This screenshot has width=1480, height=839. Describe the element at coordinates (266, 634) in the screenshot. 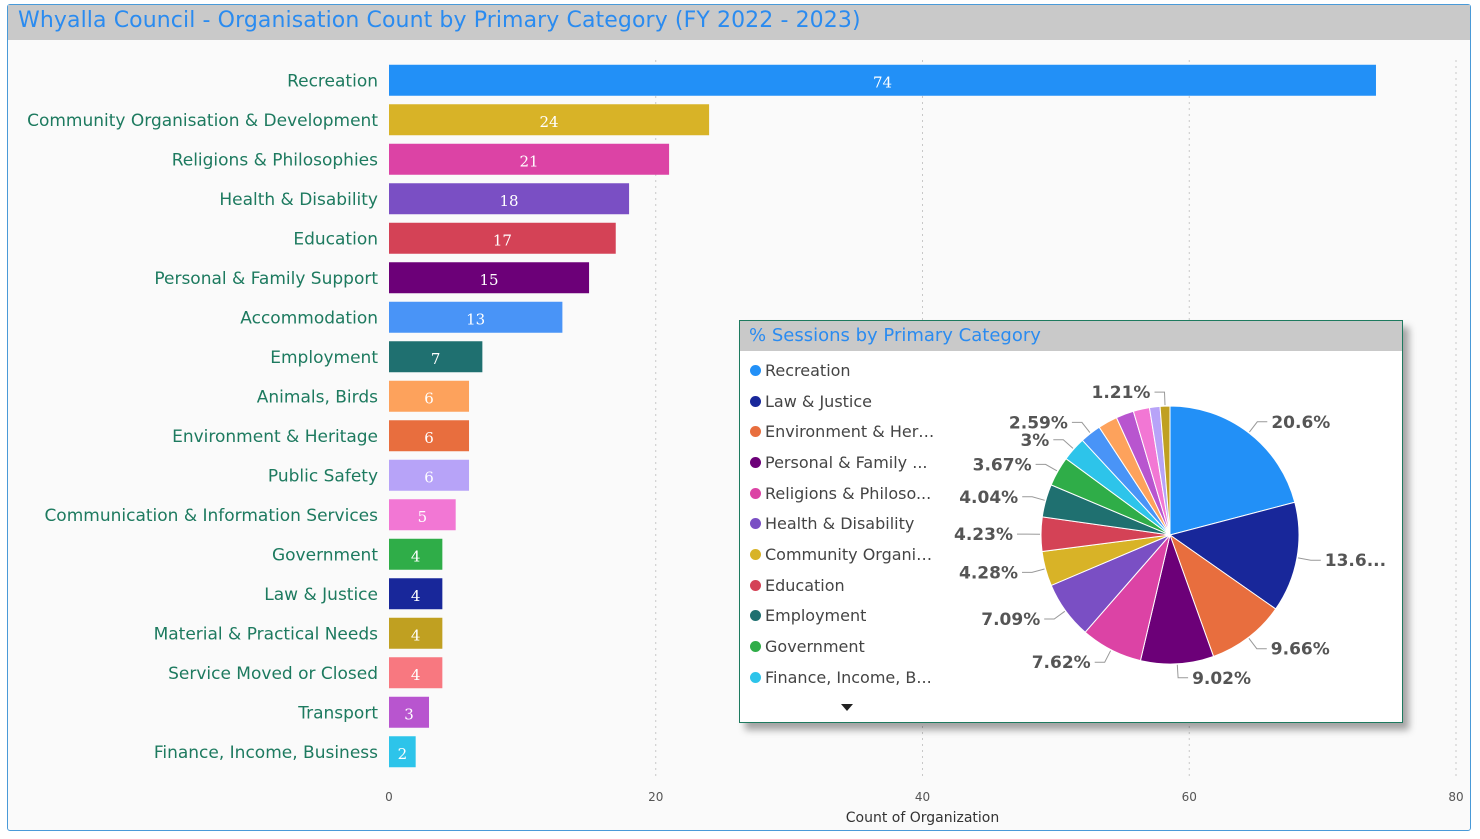

I see `category-label: Material & Practical Needs` at that location.